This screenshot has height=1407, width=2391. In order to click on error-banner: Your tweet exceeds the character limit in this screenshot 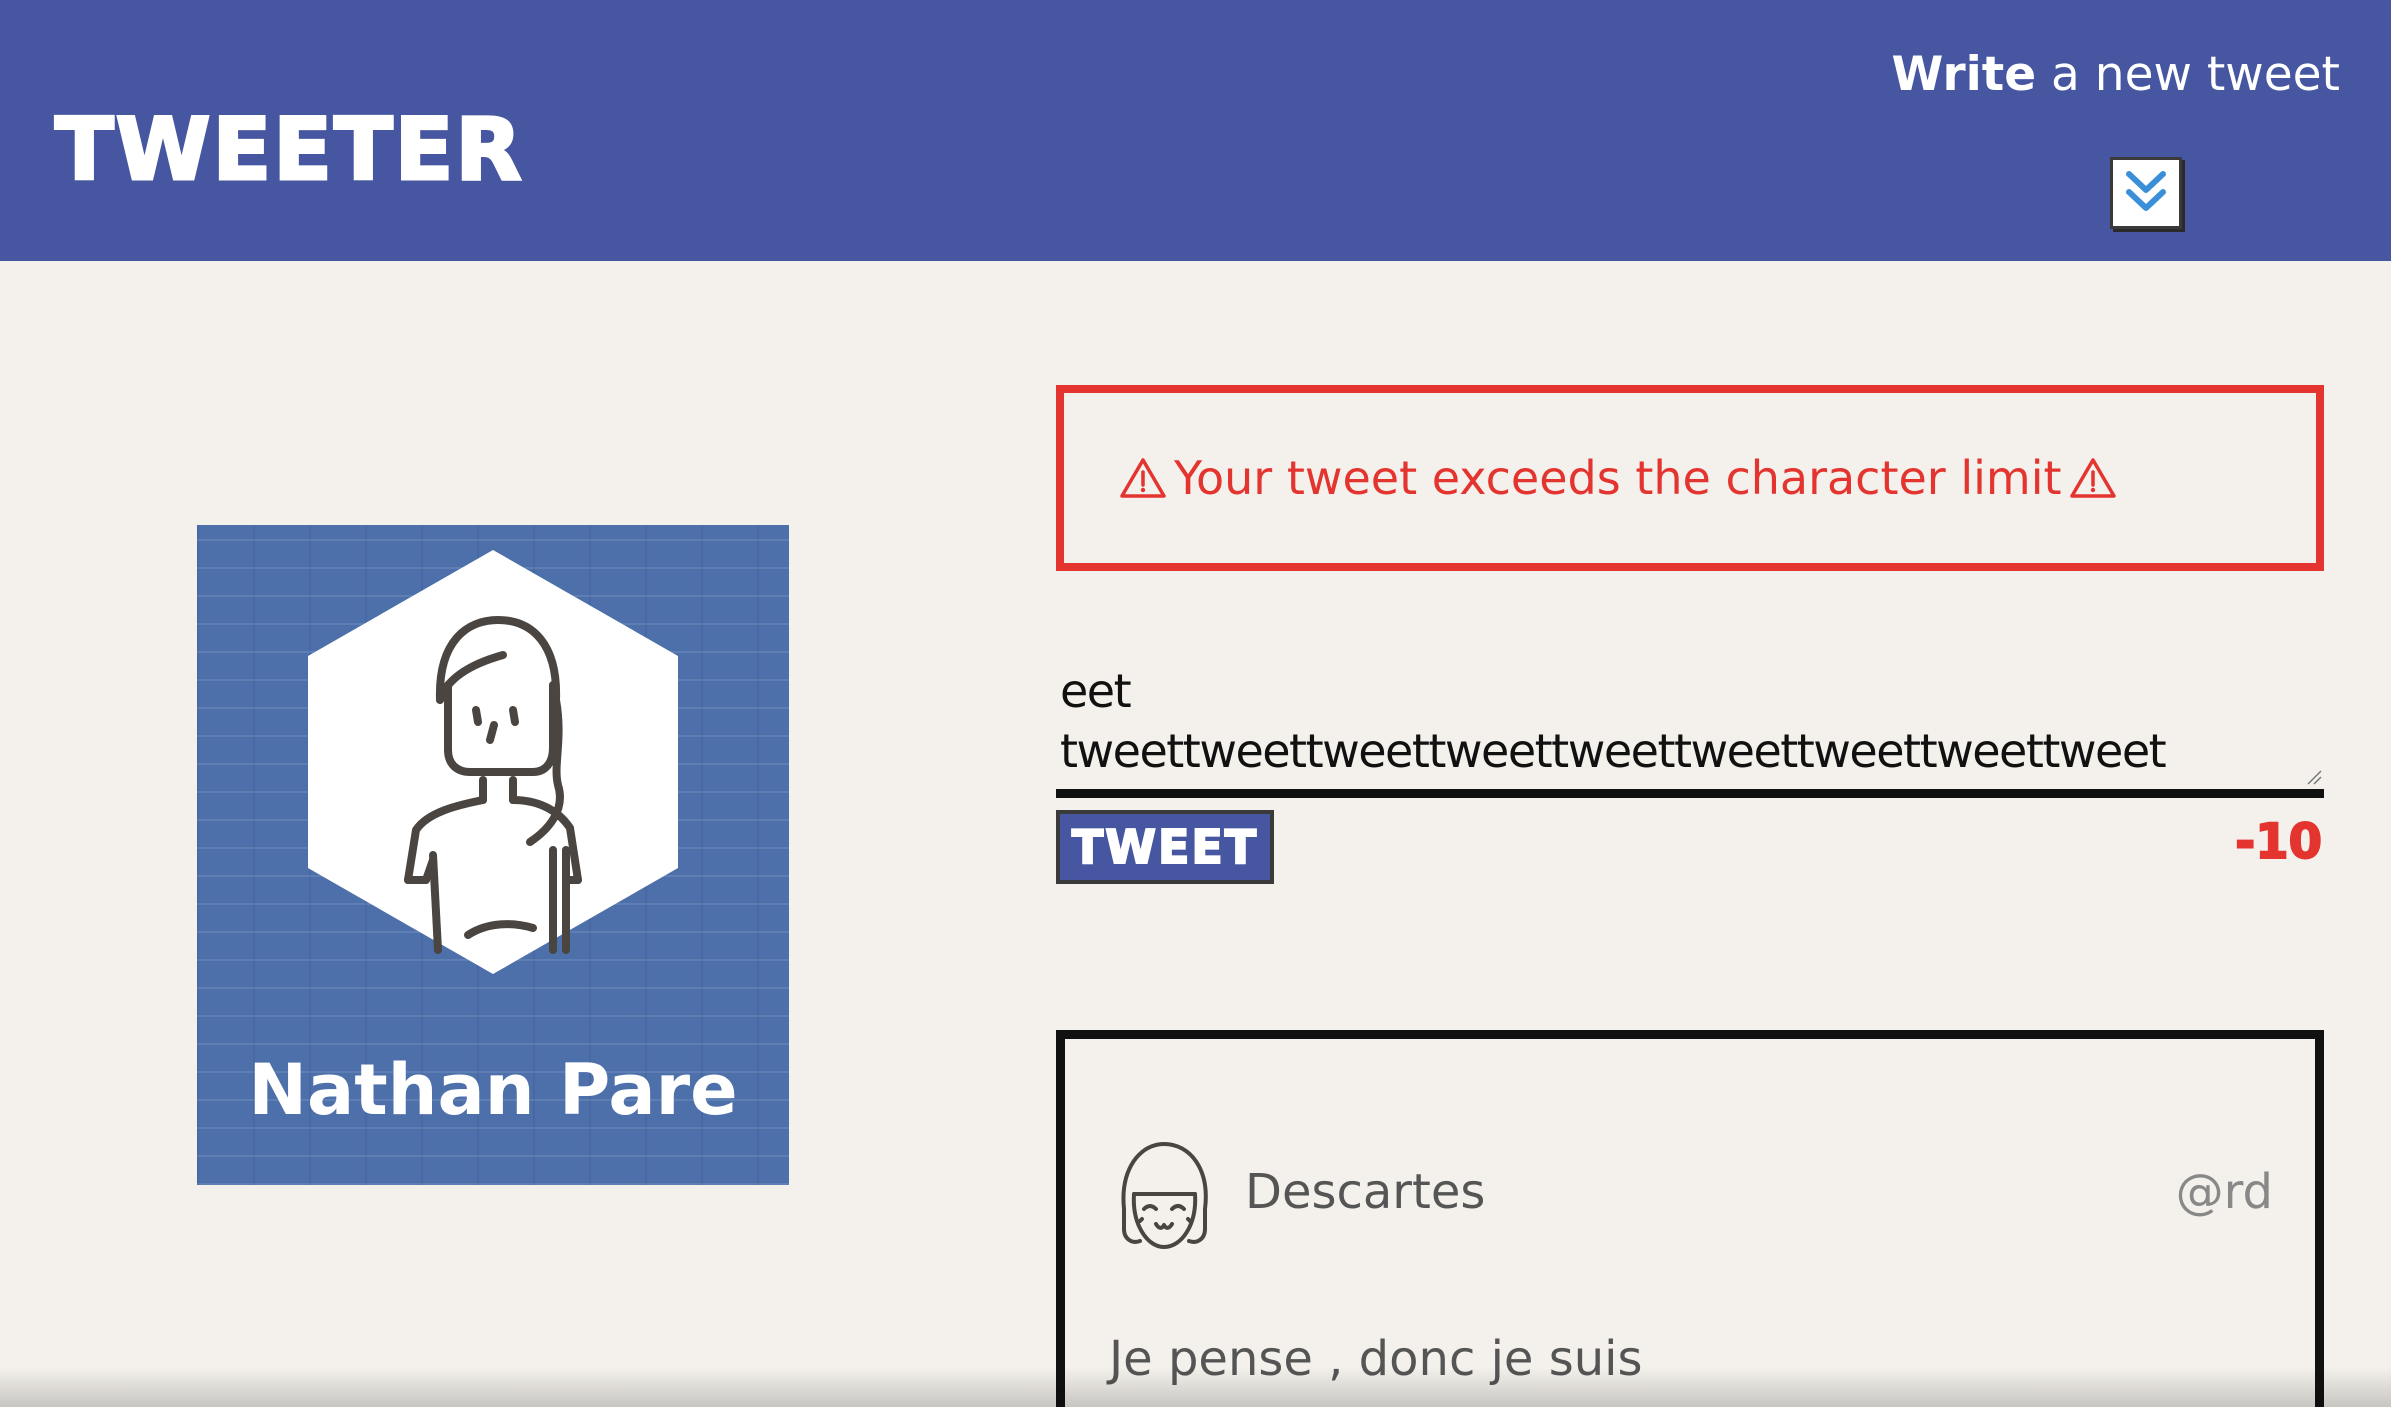, I will do `click(1690, 478)`.